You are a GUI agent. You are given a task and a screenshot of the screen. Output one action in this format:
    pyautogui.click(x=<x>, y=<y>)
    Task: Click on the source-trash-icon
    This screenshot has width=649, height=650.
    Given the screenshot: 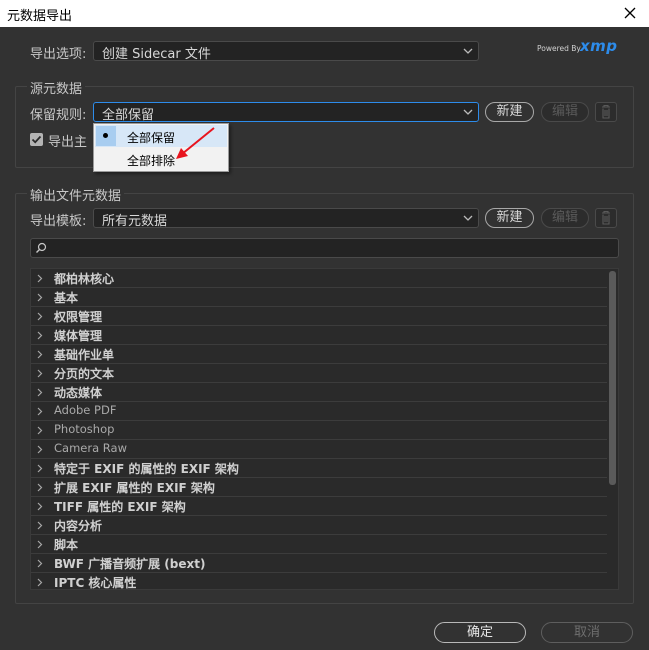 What is the action you would take?
    pyautogui.click(x=606, y=112)
    